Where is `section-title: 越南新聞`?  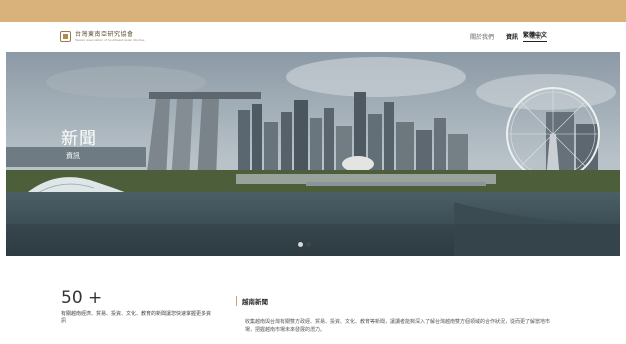
section-title: 越南新聞 is located at coordinates (252, 301).